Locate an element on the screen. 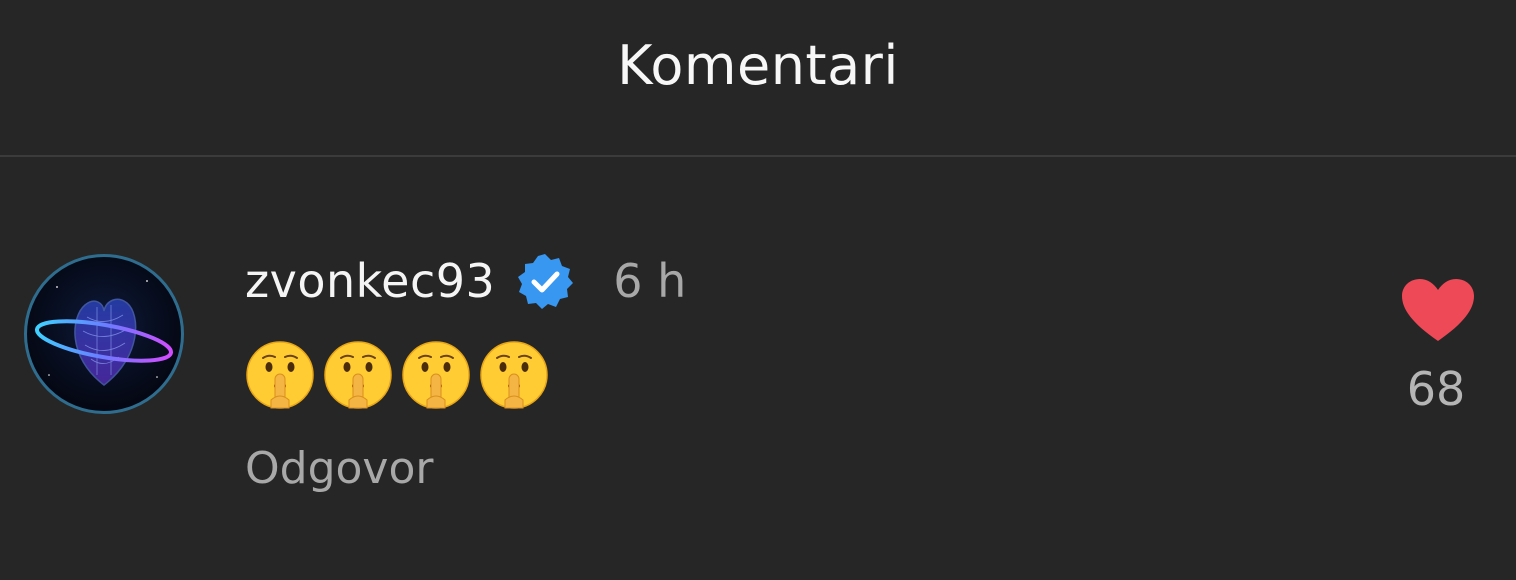  heart-icon is located at coordinates (1438, 310).